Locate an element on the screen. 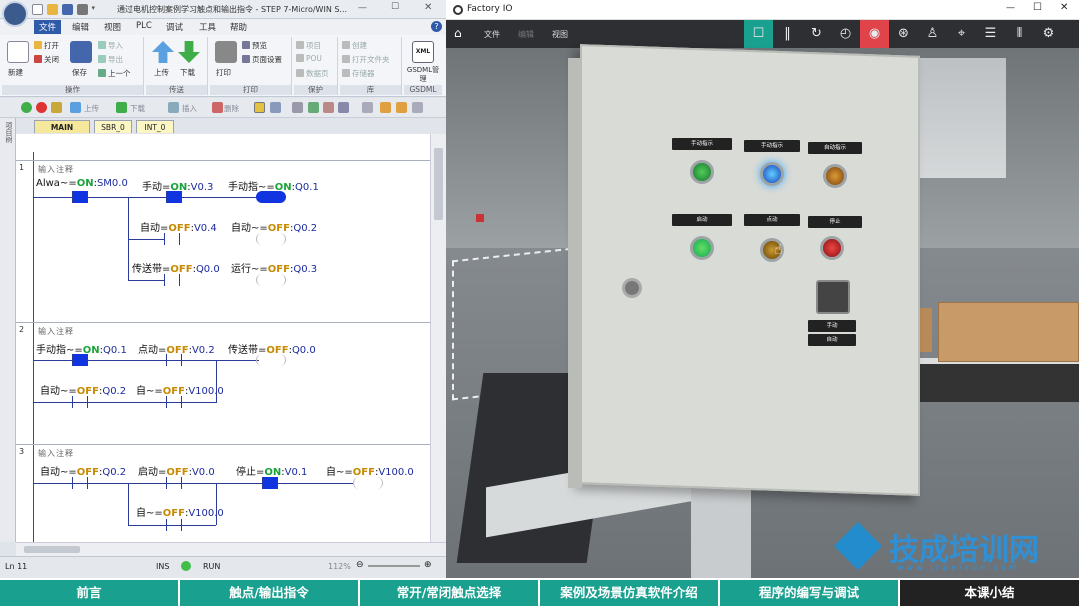 This screenshot has height=607, width=1079. protect-pou-button: POU is located at coordinates (309, 58).